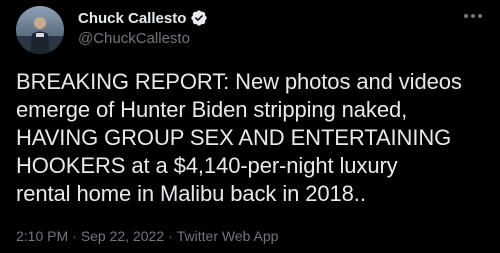  What do you see at coordinates (132, 18) in the screenshot?
I see `author-display-name: Chuck Callesto` at bounding box center [132, 18].